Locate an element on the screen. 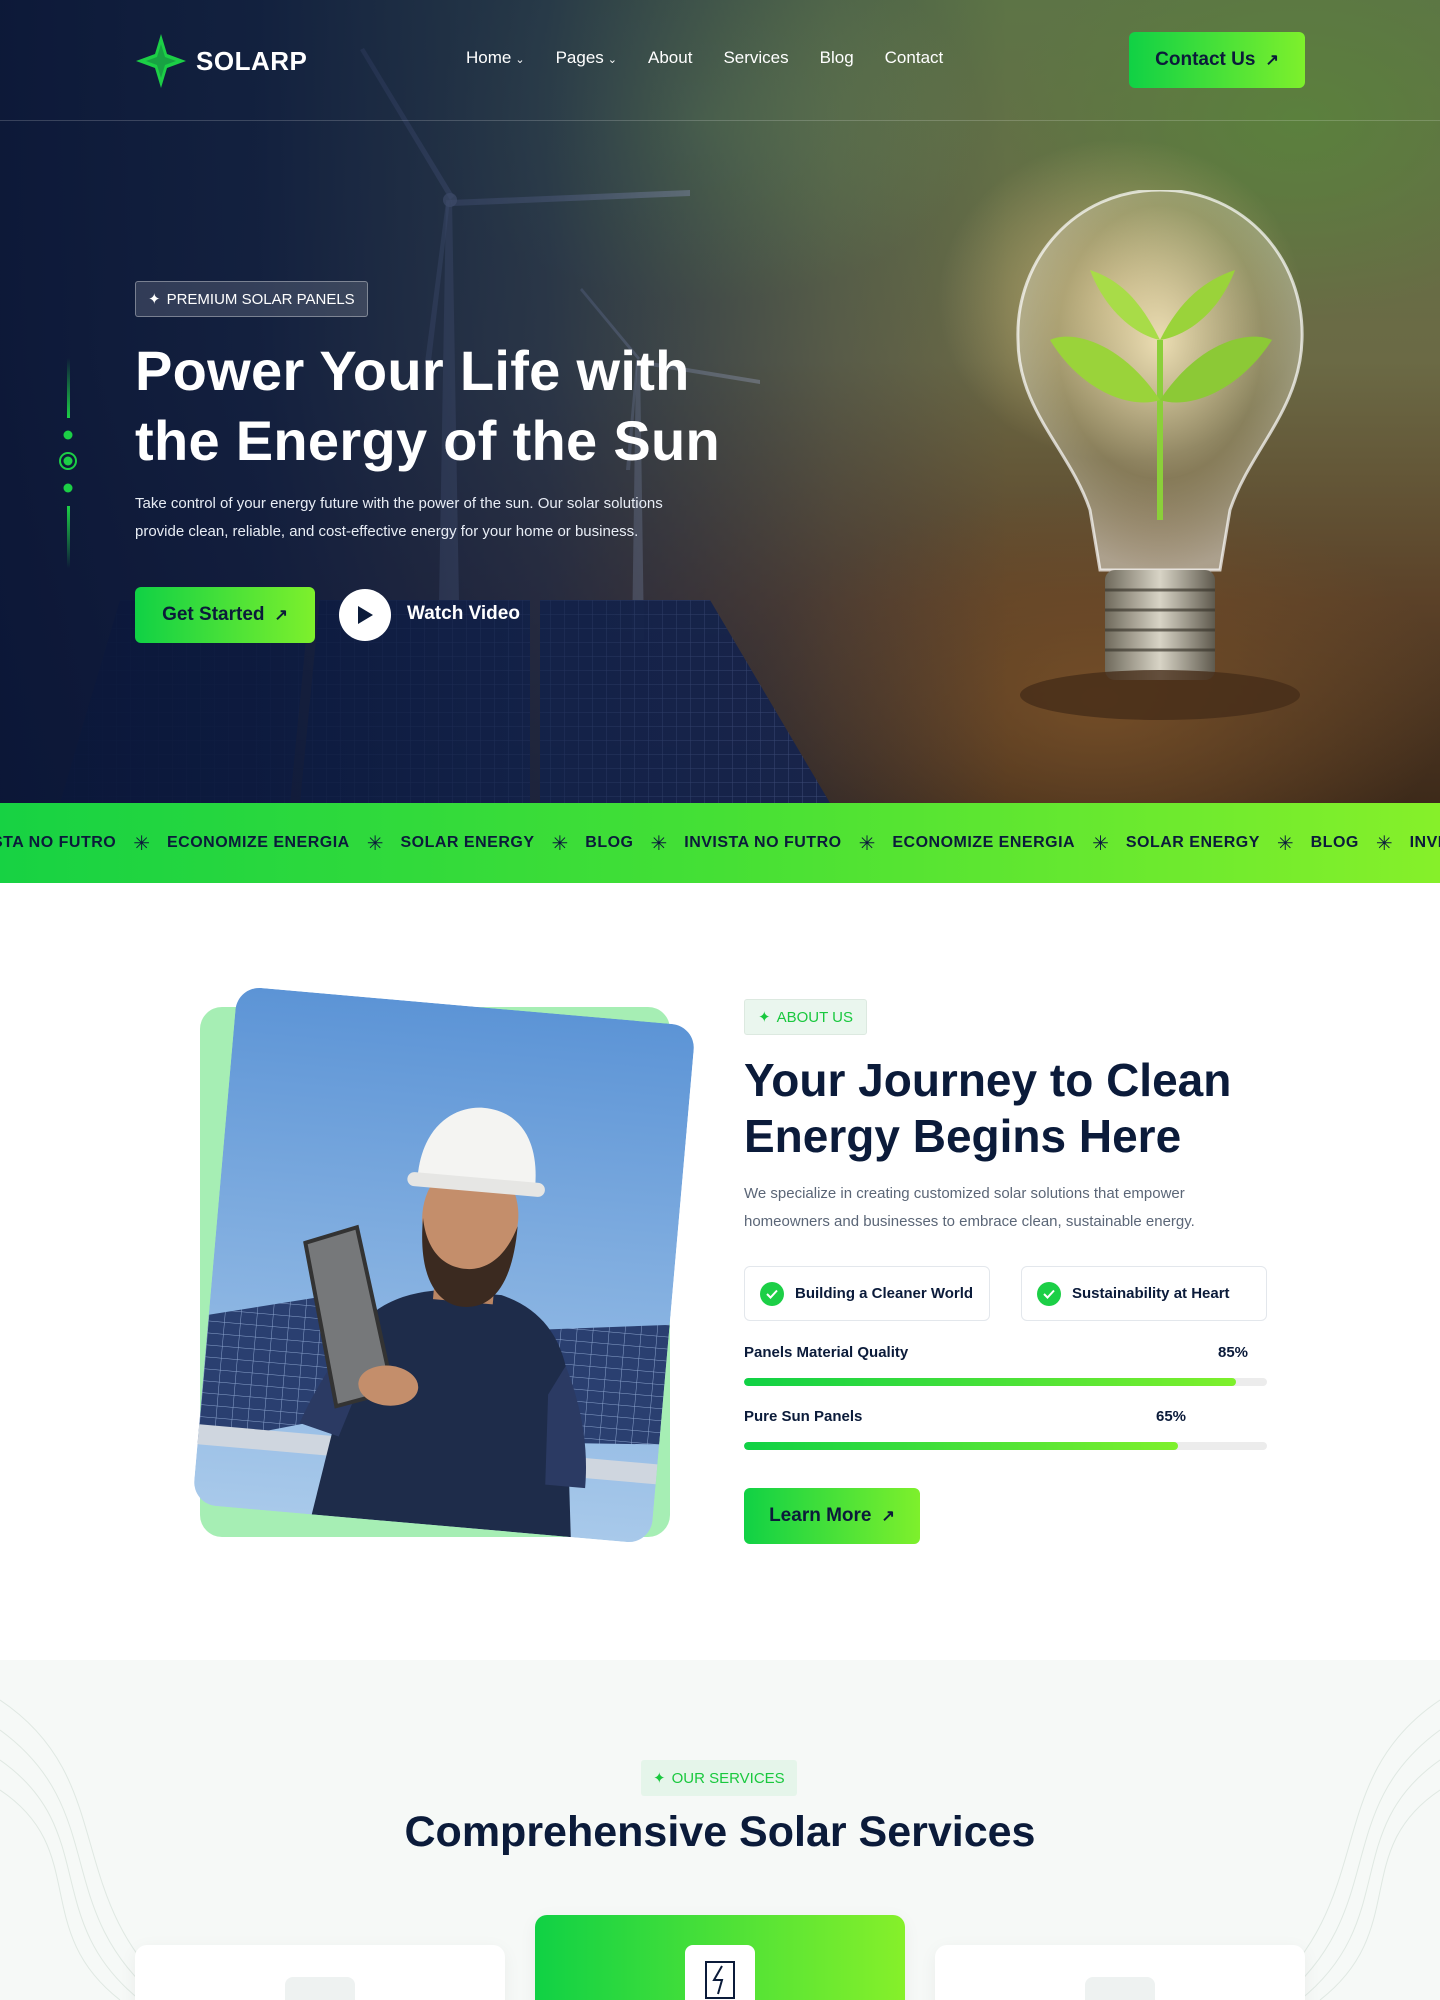  nav-label: Services is located at coordinates (756, 57).